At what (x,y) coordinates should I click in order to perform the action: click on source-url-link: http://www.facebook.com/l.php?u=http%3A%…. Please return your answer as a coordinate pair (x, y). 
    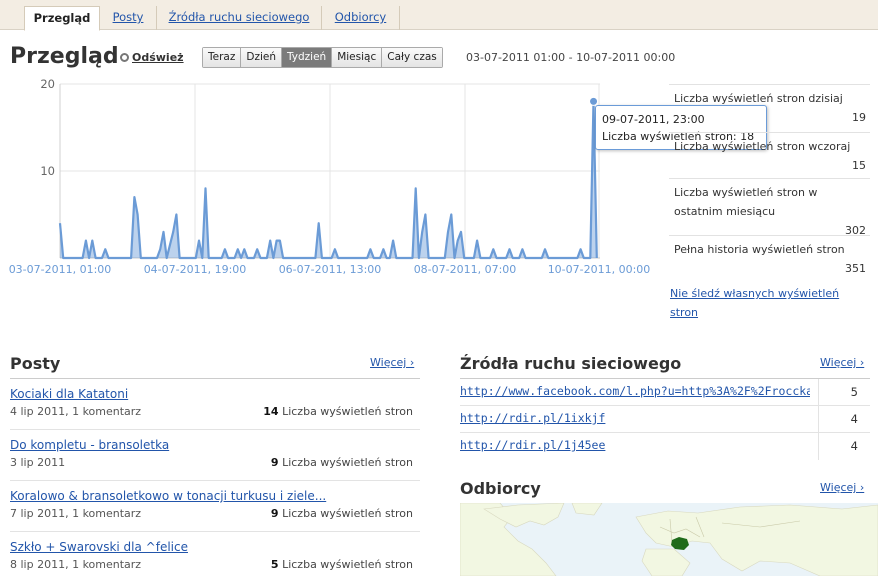
    Looking at the image, I should click on (635, 391).